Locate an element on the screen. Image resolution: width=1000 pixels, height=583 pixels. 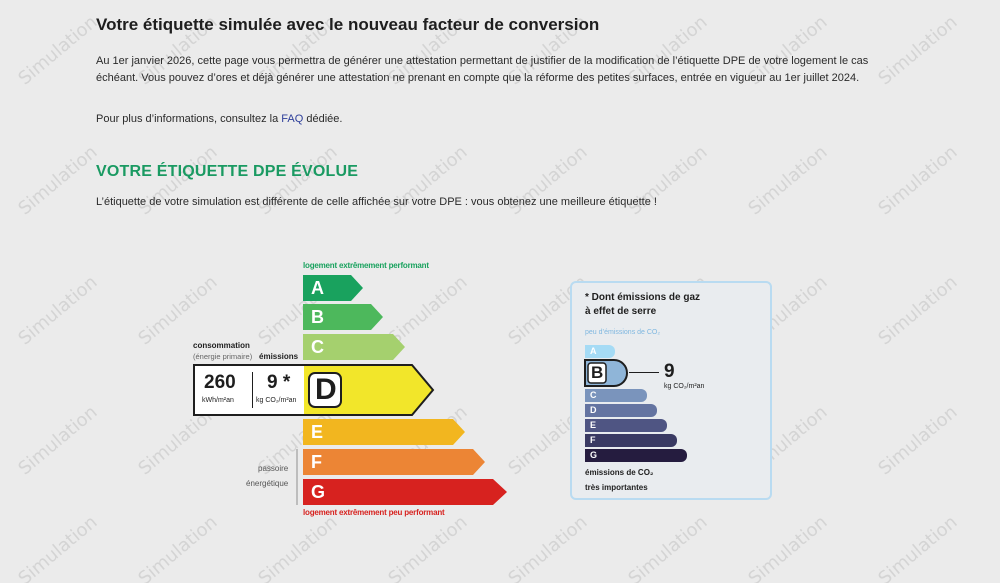
value-divider is located at coordinates (252, 390).